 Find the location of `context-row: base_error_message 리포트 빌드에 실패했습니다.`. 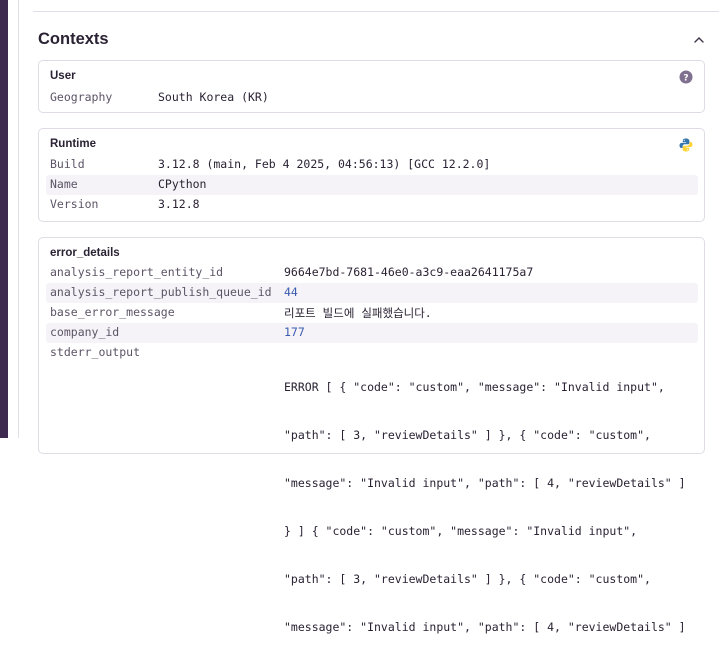

context-row: base_error_message 리포트 빌드에 실패했습니다. is located at coordinates (372, 313).